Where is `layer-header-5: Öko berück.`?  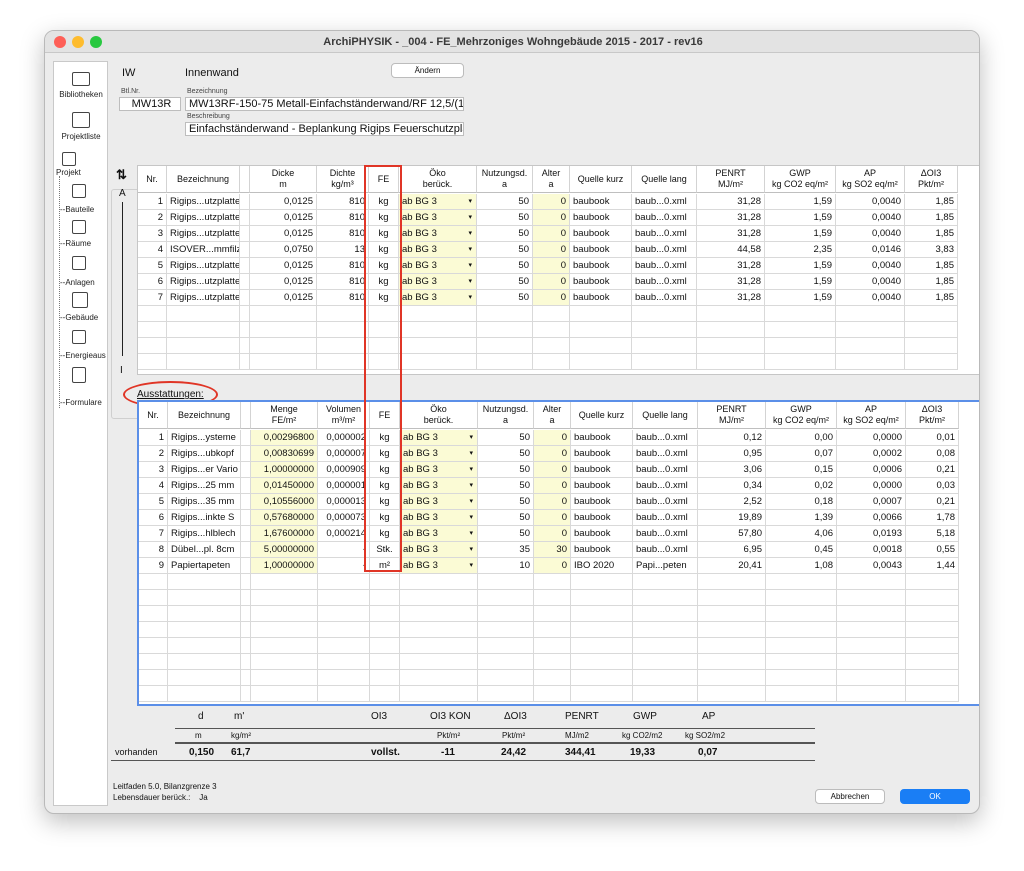 layer-header-5: Öko berück. is located at coordinates (438, 179).